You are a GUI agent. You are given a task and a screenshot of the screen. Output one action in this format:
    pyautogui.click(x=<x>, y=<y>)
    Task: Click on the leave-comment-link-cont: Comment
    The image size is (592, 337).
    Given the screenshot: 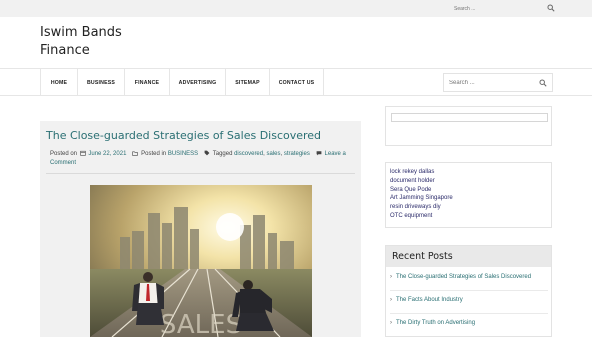 What is the action you would take?
    pyautogui.click(x=63, y=163)
    